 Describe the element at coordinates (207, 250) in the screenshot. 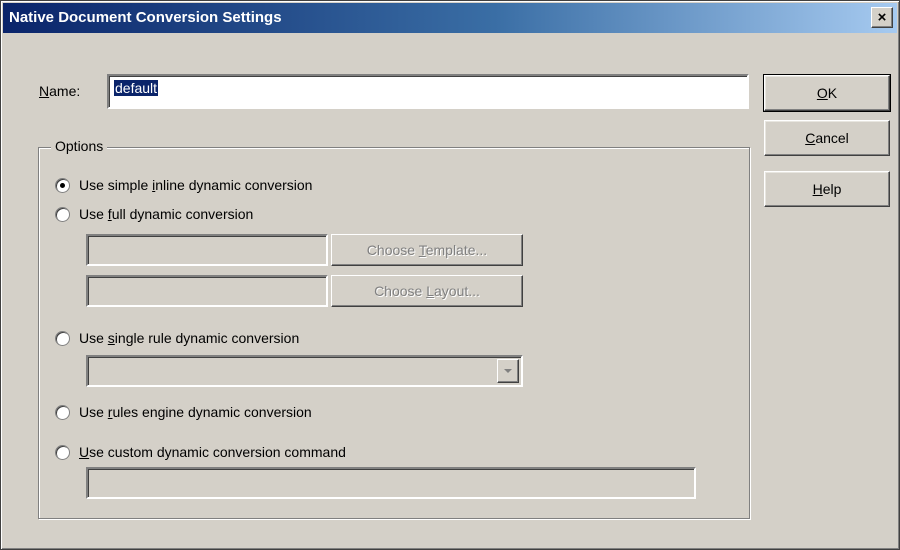

I see `template-path-field` at that location.